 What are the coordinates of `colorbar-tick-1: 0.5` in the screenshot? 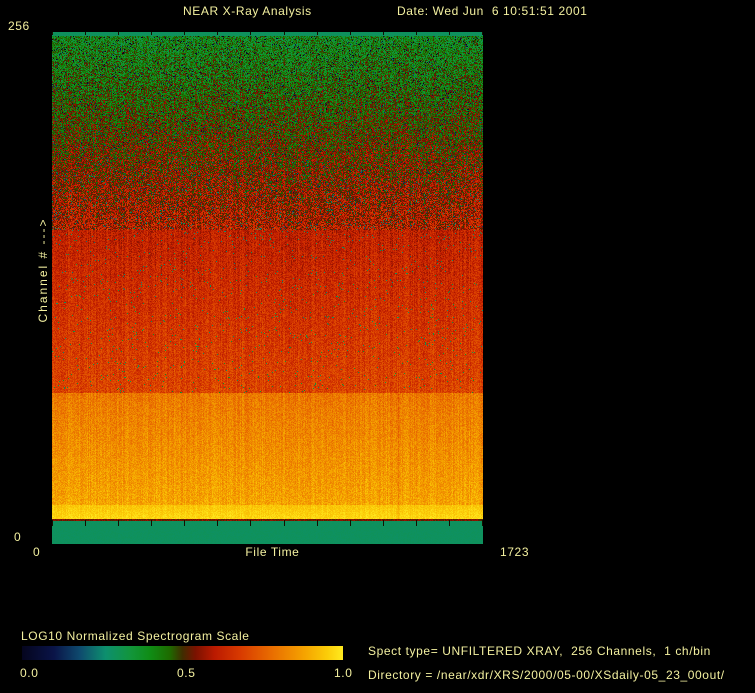 It's located at (186, 673).